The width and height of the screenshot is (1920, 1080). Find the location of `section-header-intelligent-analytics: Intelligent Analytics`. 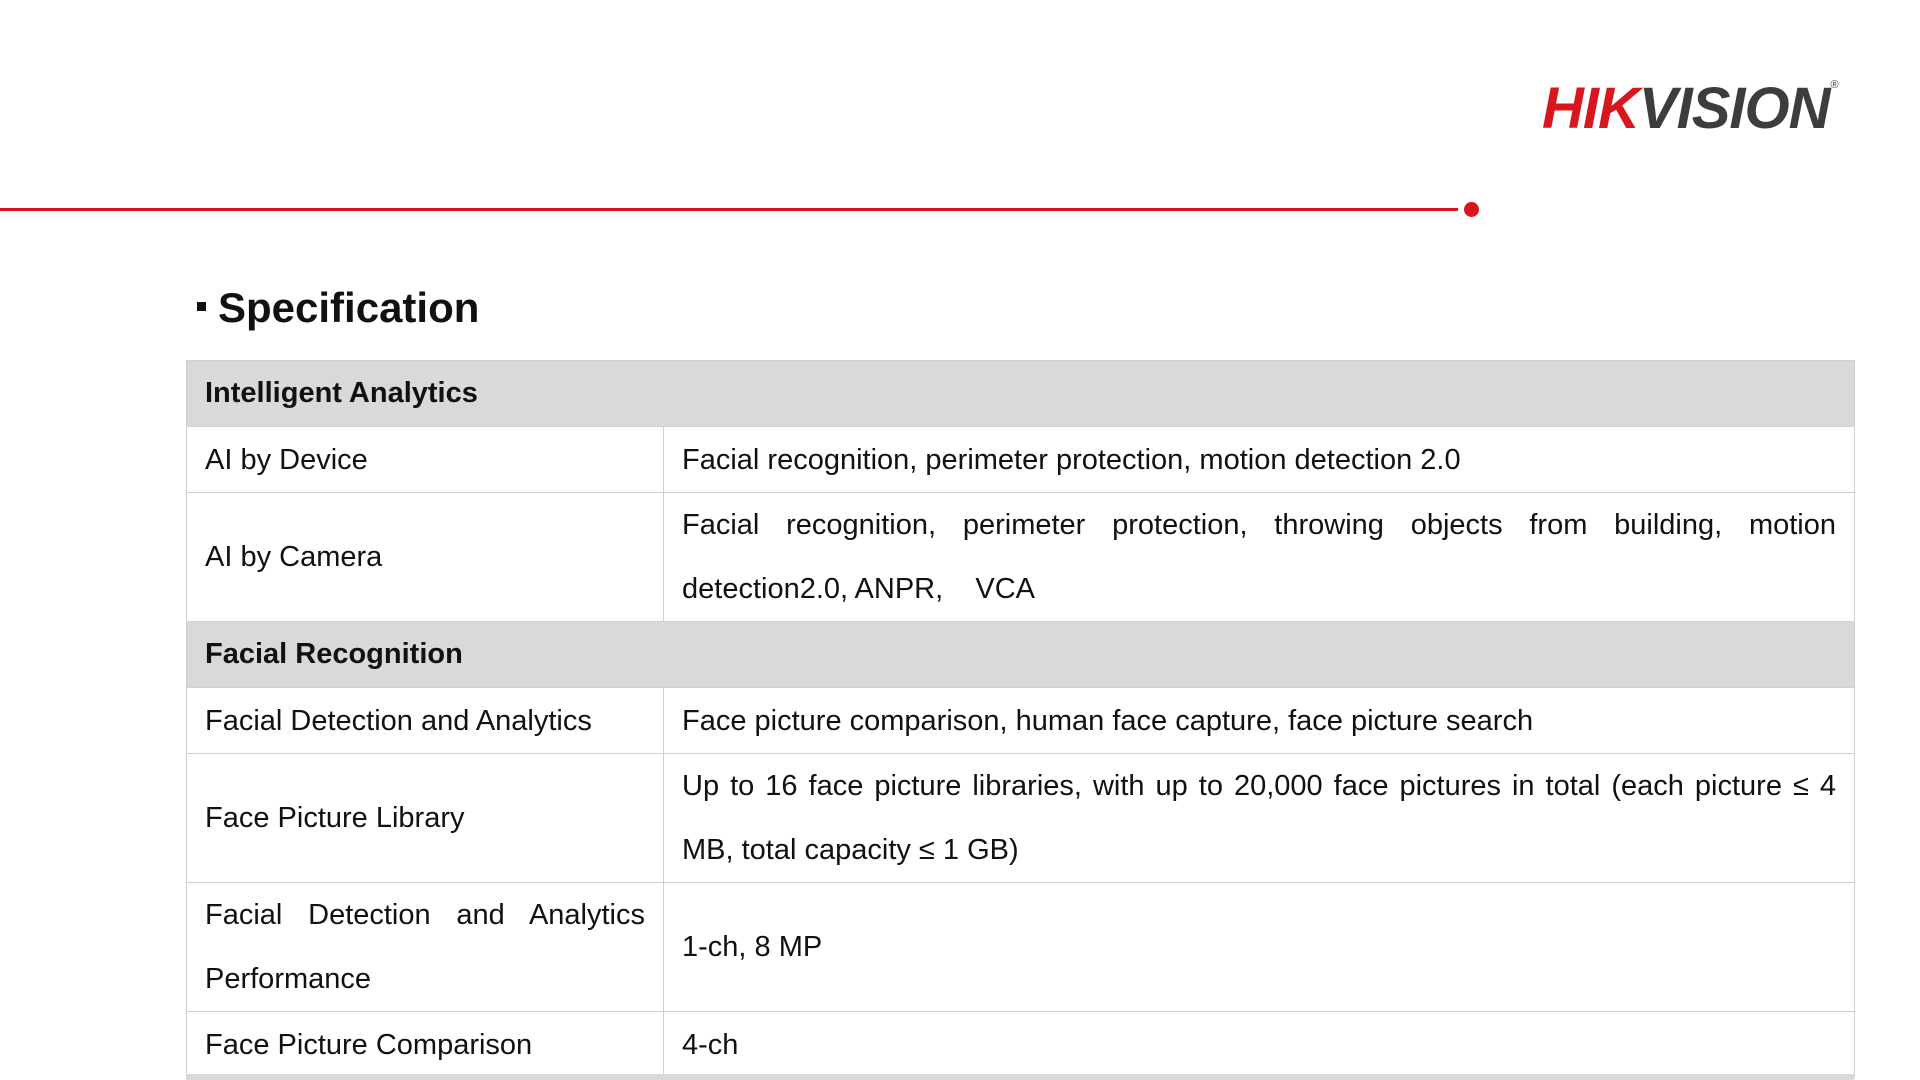

section-header-intelligent-analytics: Intelligent Analytics is located at coordinates (1020, 393).